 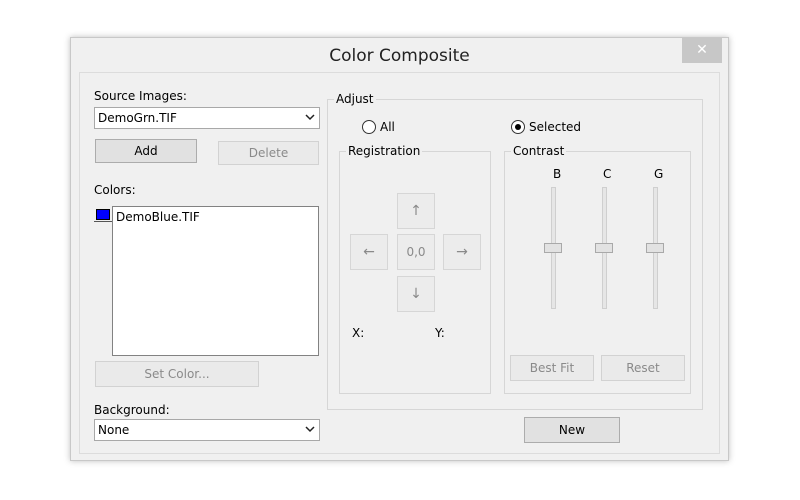 What do you see at coordinates (137, 118) in the screenshot?
I see `source-images-value: DemoGrn.TIF` at bounding box center [137, 118].